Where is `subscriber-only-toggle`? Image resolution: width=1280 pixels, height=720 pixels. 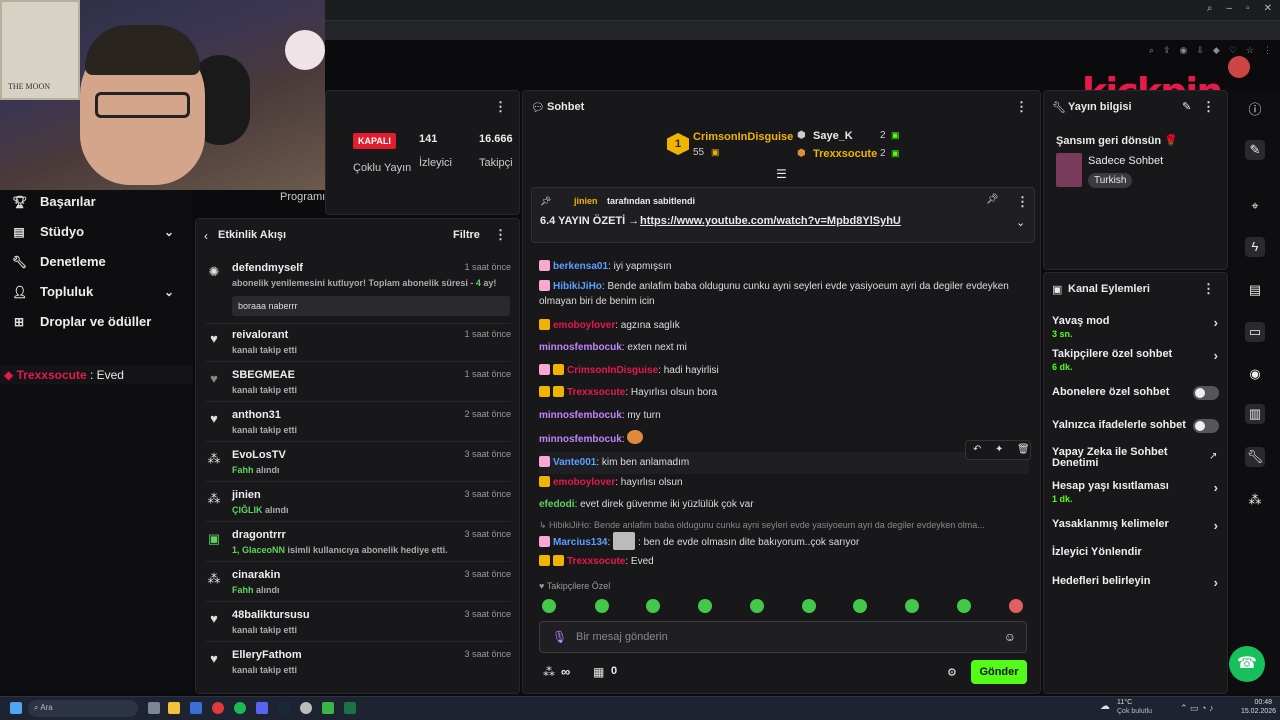 subscriber-only-toggle is located at coordinates (1206, 393).